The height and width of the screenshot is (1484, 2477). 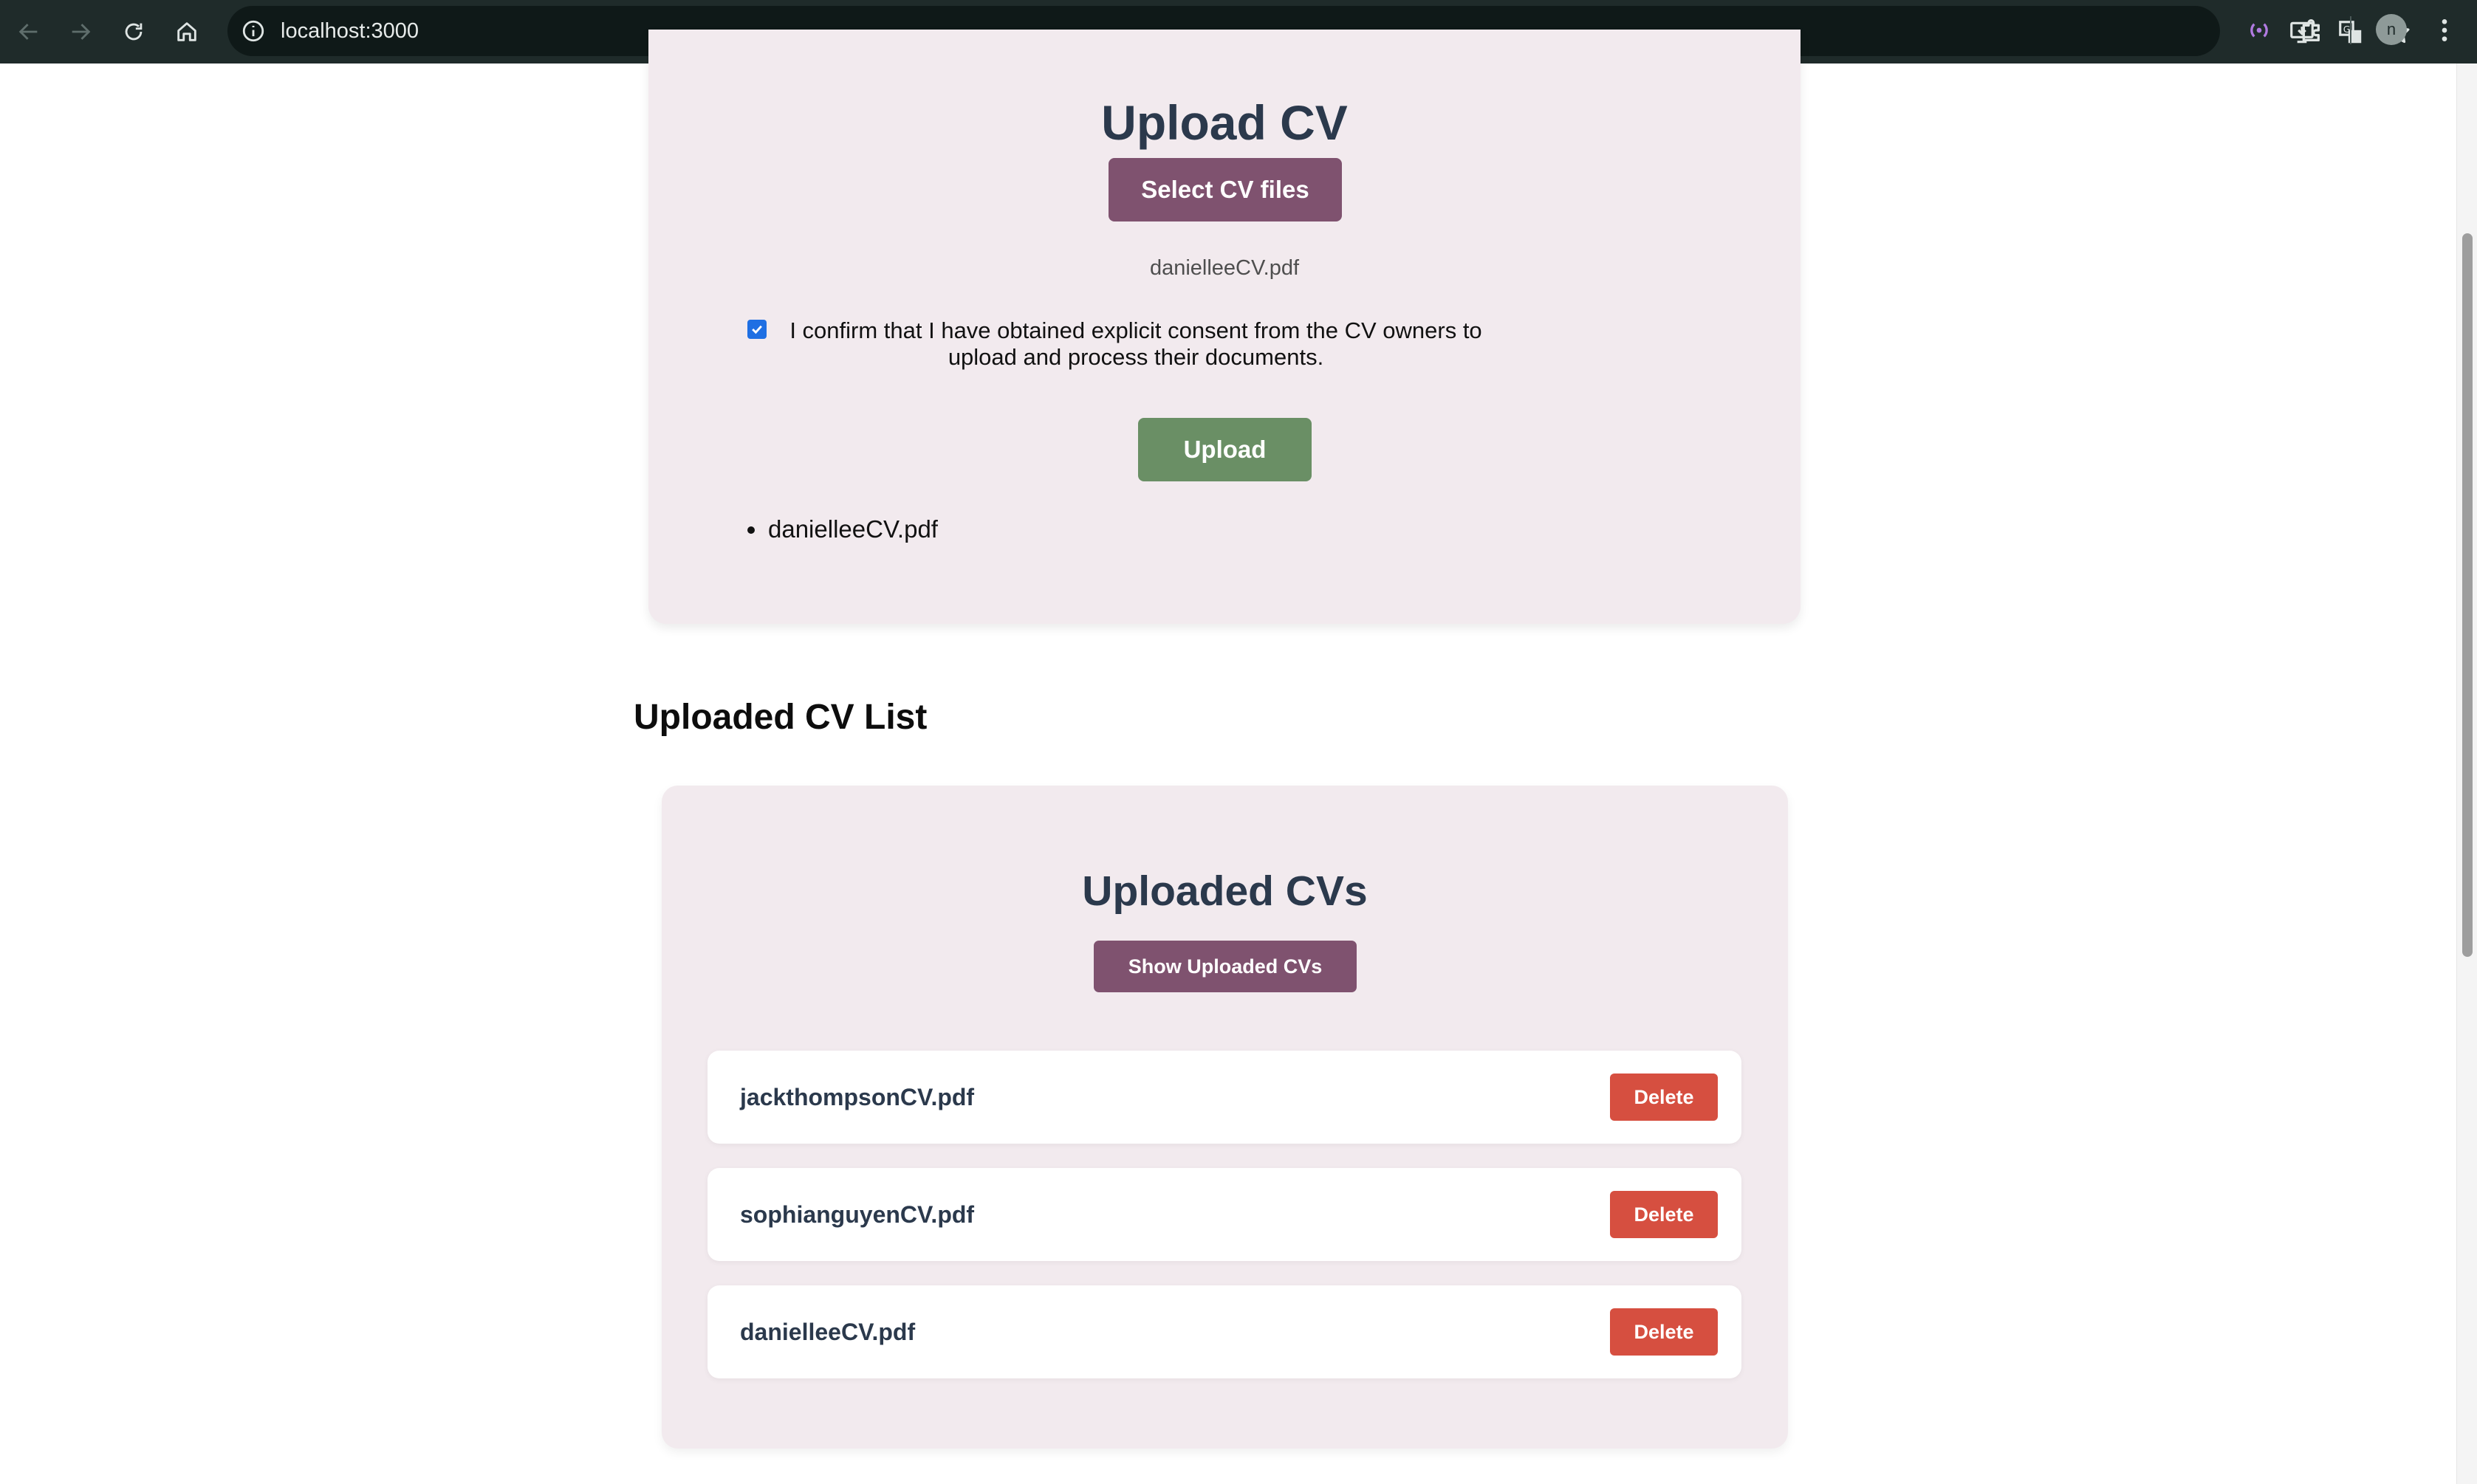 I want to click on forward-icon, so click(x=80, y=31).